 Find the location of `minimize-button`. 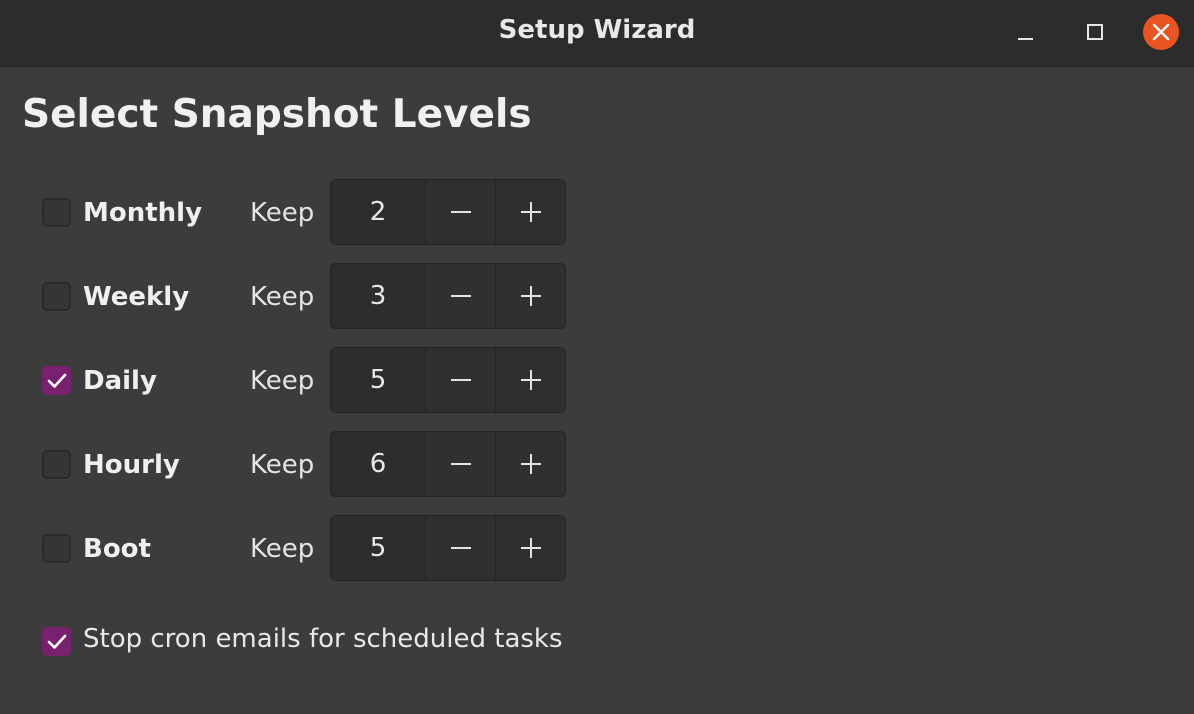

minimize-button is located at coordinates (1025, 32).